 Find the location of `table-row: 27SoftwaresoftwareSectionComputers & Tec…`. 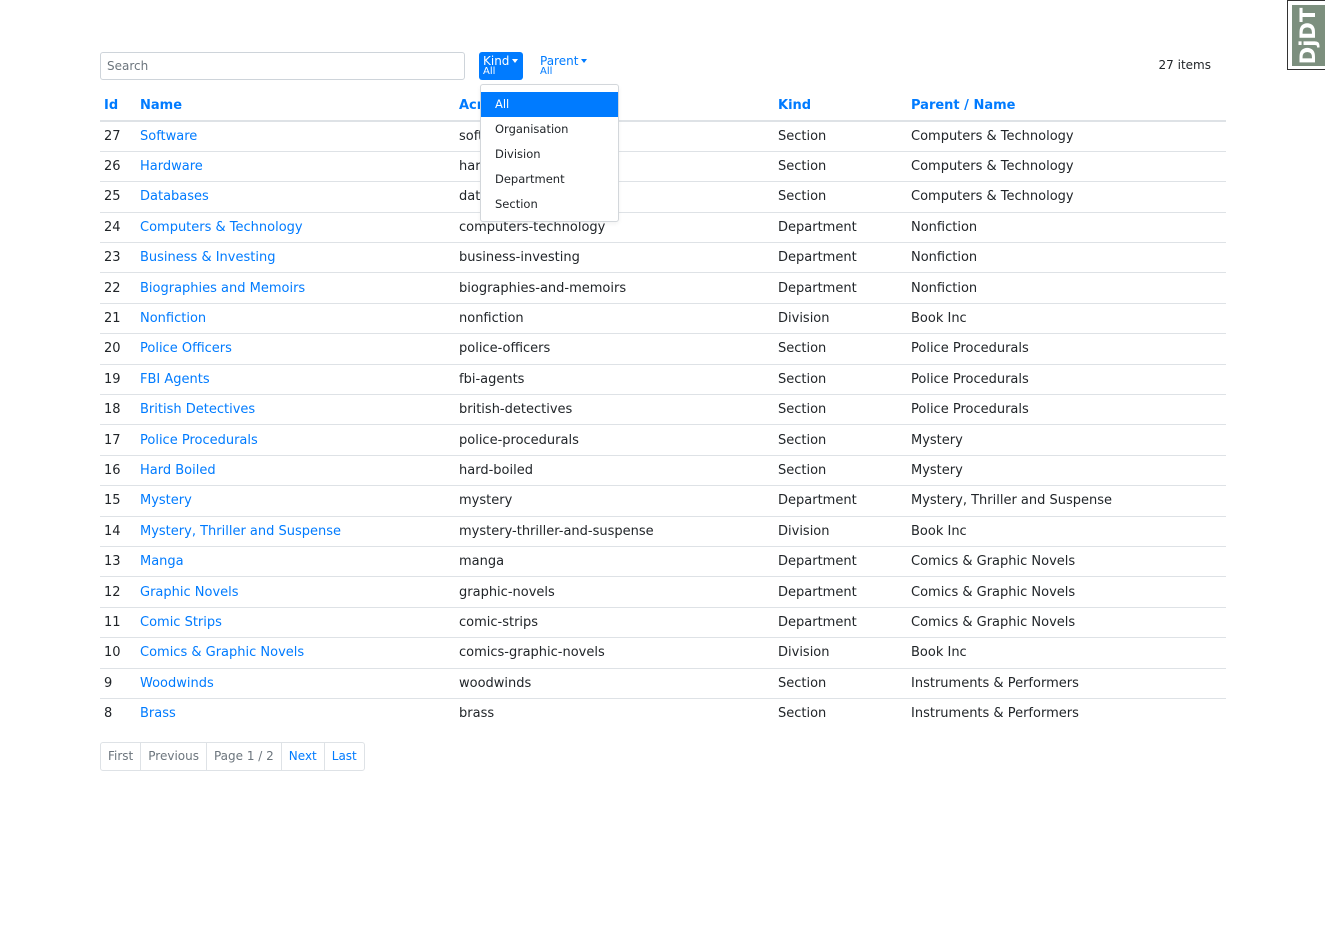

table-row: 27SoftwaresoftwareSectionComputers & Tec… is located at coordinates (663, 136).